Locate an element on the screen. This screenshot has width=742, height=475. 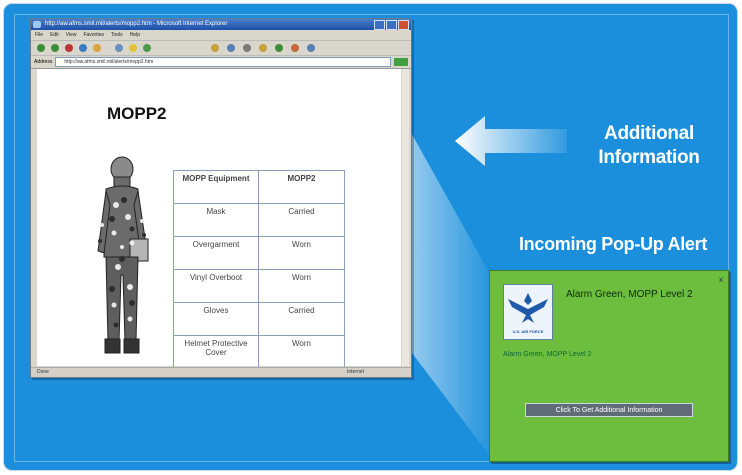
additional-line-2: Information is located at coordinates (649, 157).